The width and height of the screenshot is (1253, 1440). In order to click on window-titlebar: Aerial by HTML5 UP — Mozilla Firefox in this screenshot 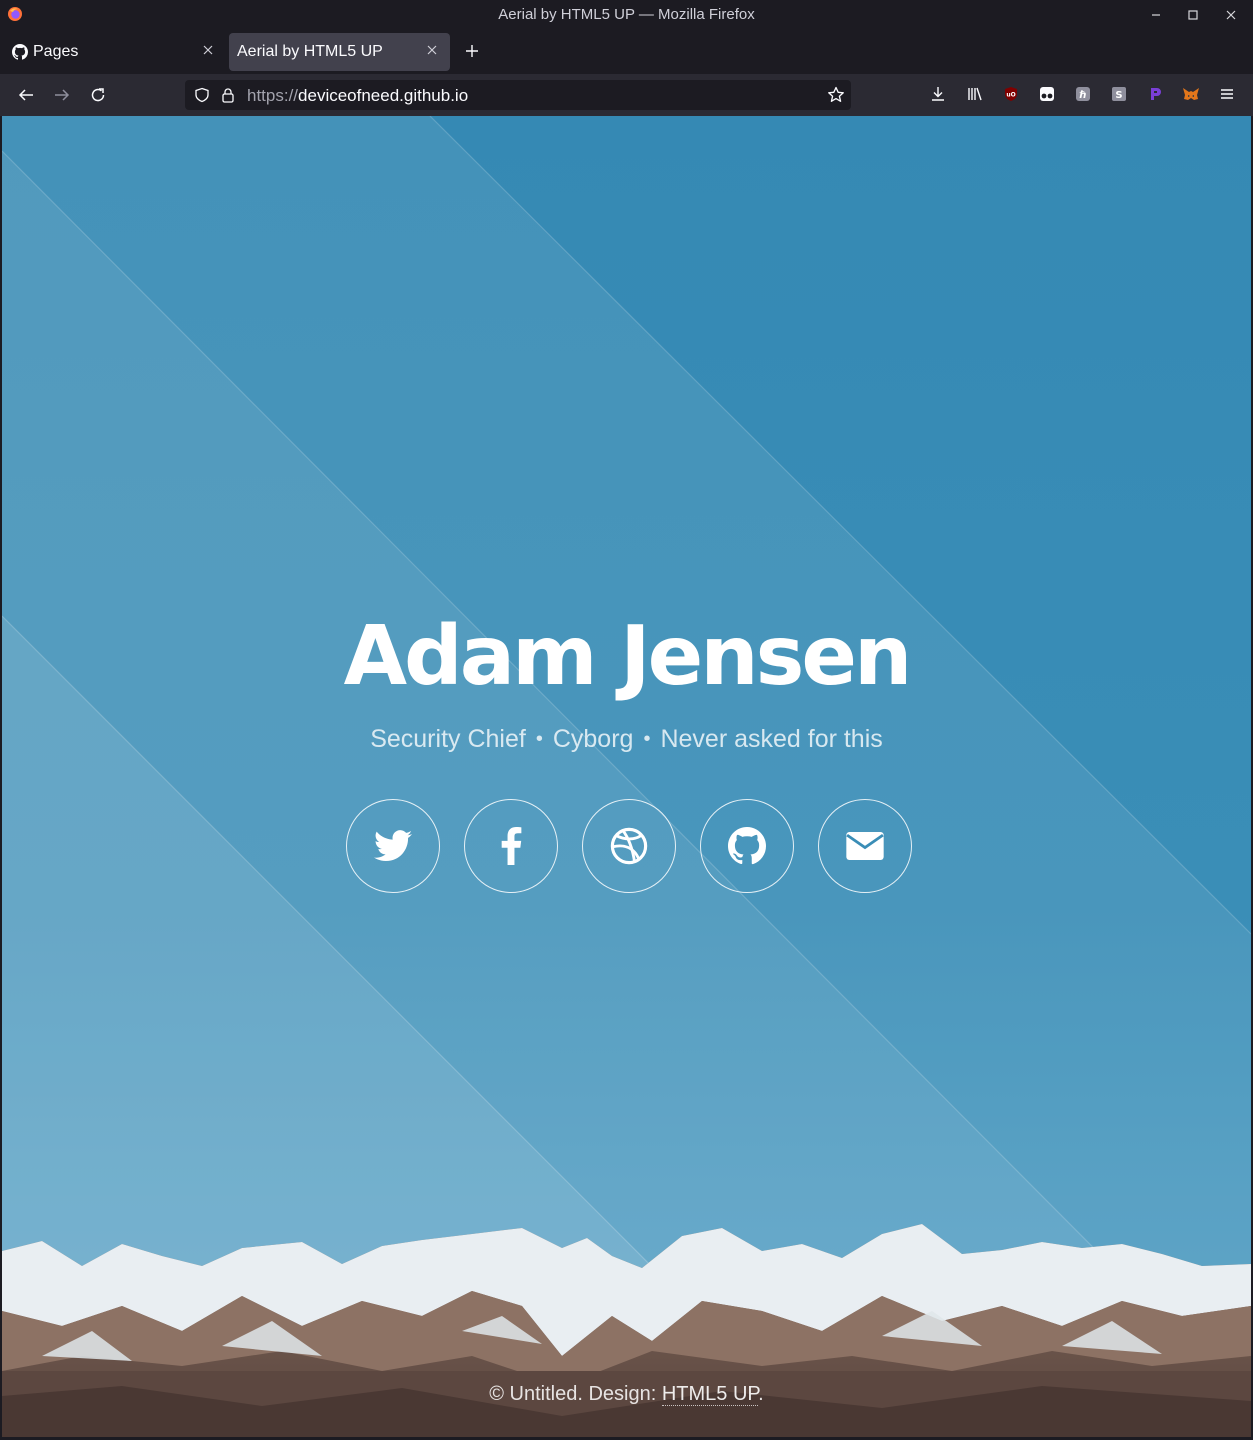, I will do `click(626, 15)`.